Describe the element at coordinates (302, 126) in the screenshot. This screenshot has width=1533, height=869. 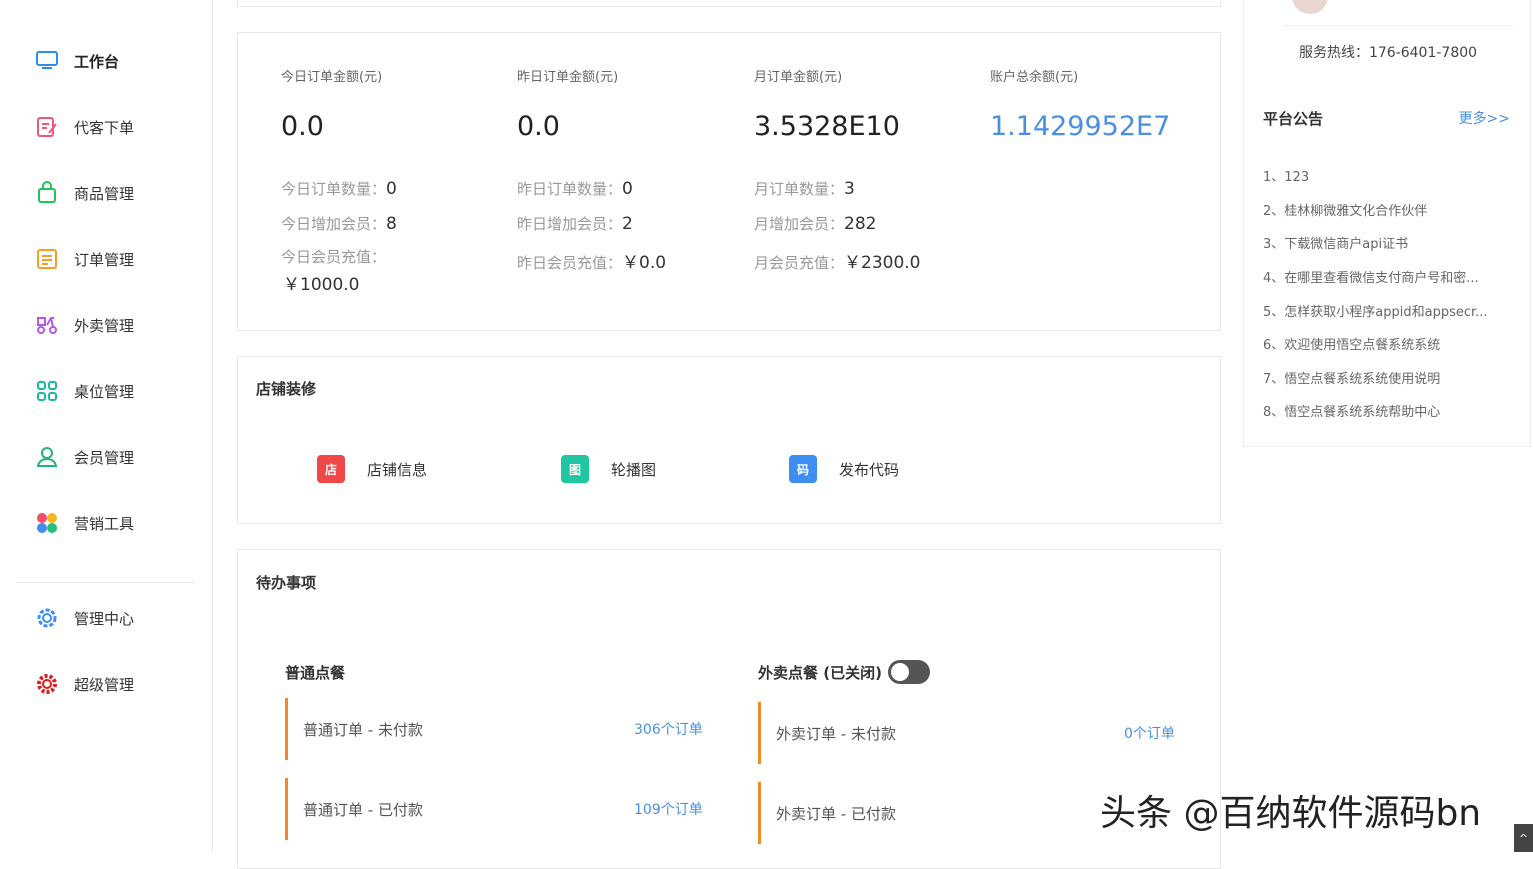
I see `today-amount-value: 0.0` at that location.